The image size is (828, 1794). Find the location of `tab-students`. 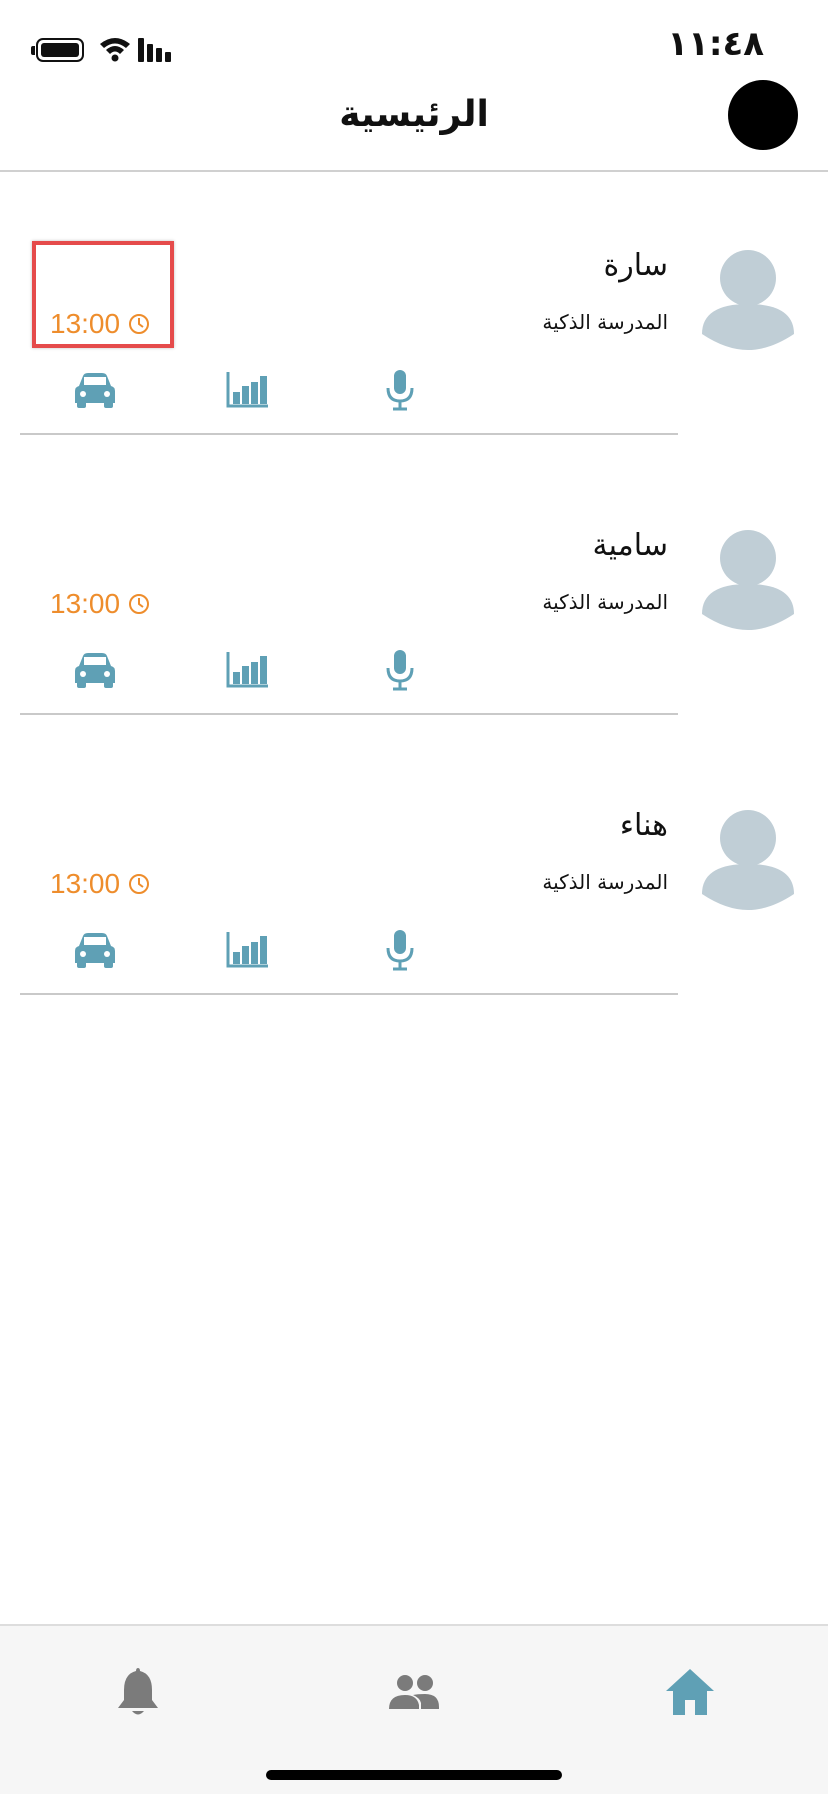

tab-students is located at coordinates (414, 1692).